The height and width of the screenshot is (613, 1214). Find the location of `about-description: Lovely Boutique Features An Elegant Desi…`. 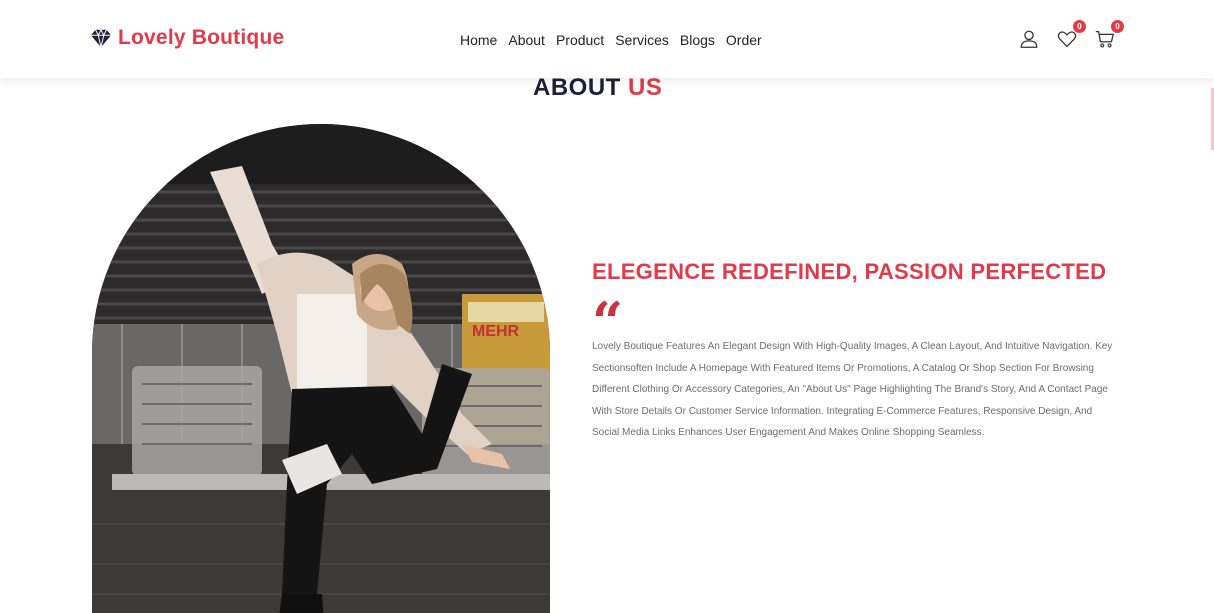

about-description: Lovely Boutique Features An Elegant Desi… is located at coordinates (852, 389).